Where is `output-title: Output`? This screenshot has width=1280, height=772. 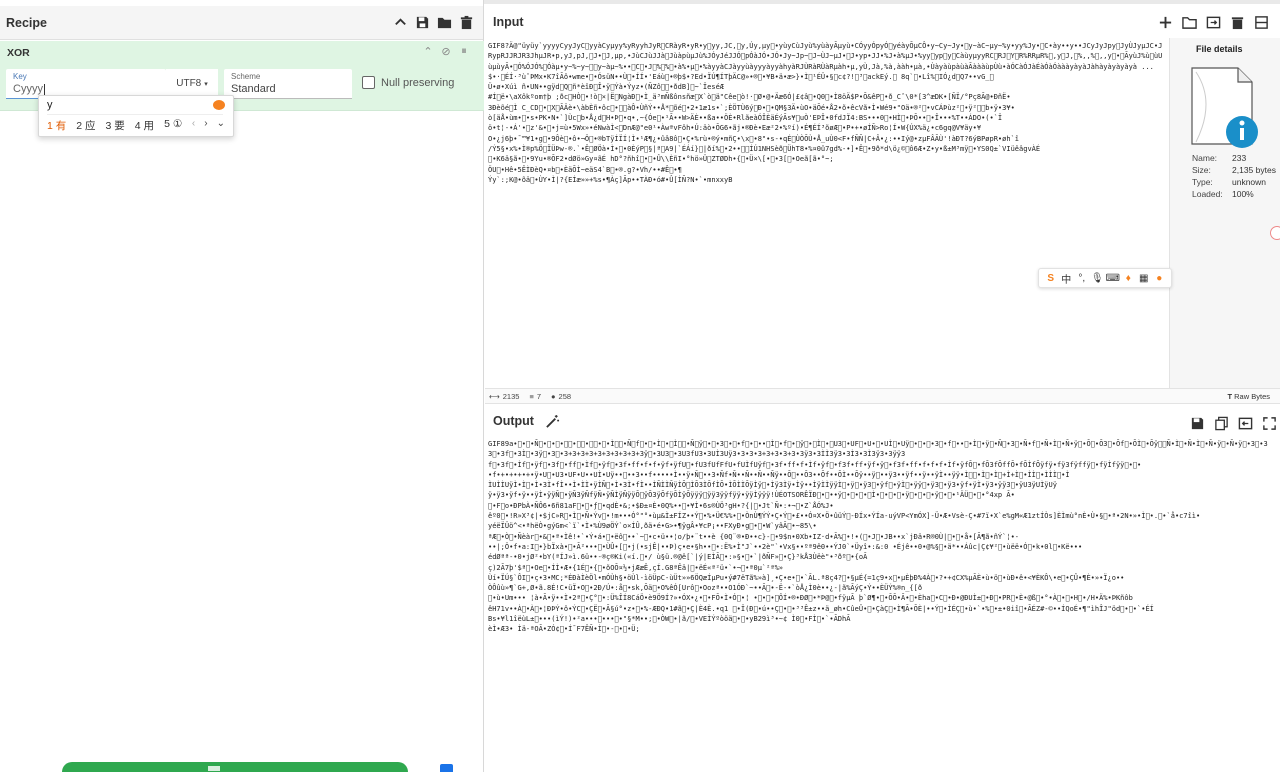
output-title: Output is located at coordinates (513, 421).